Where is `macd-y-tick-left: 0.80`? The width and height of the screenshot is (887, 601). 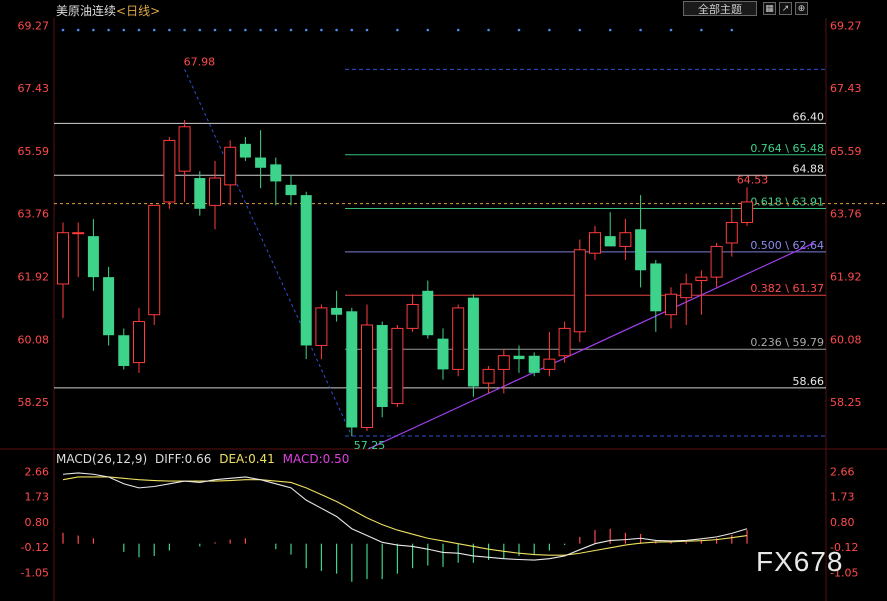
macd-y-tick-left: 0.80 is located at coordinates (37, 522).